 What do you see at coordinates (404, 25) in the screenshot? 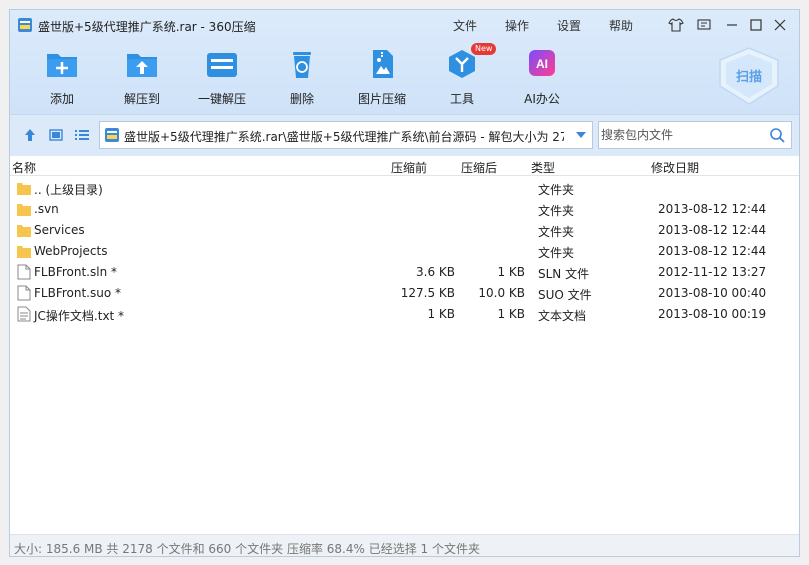
I see `title-bar: 盛世版+5级代理推广系统.rar - 360压缩 文件 操作 设置 帮助` at bounding box center [404, 25].